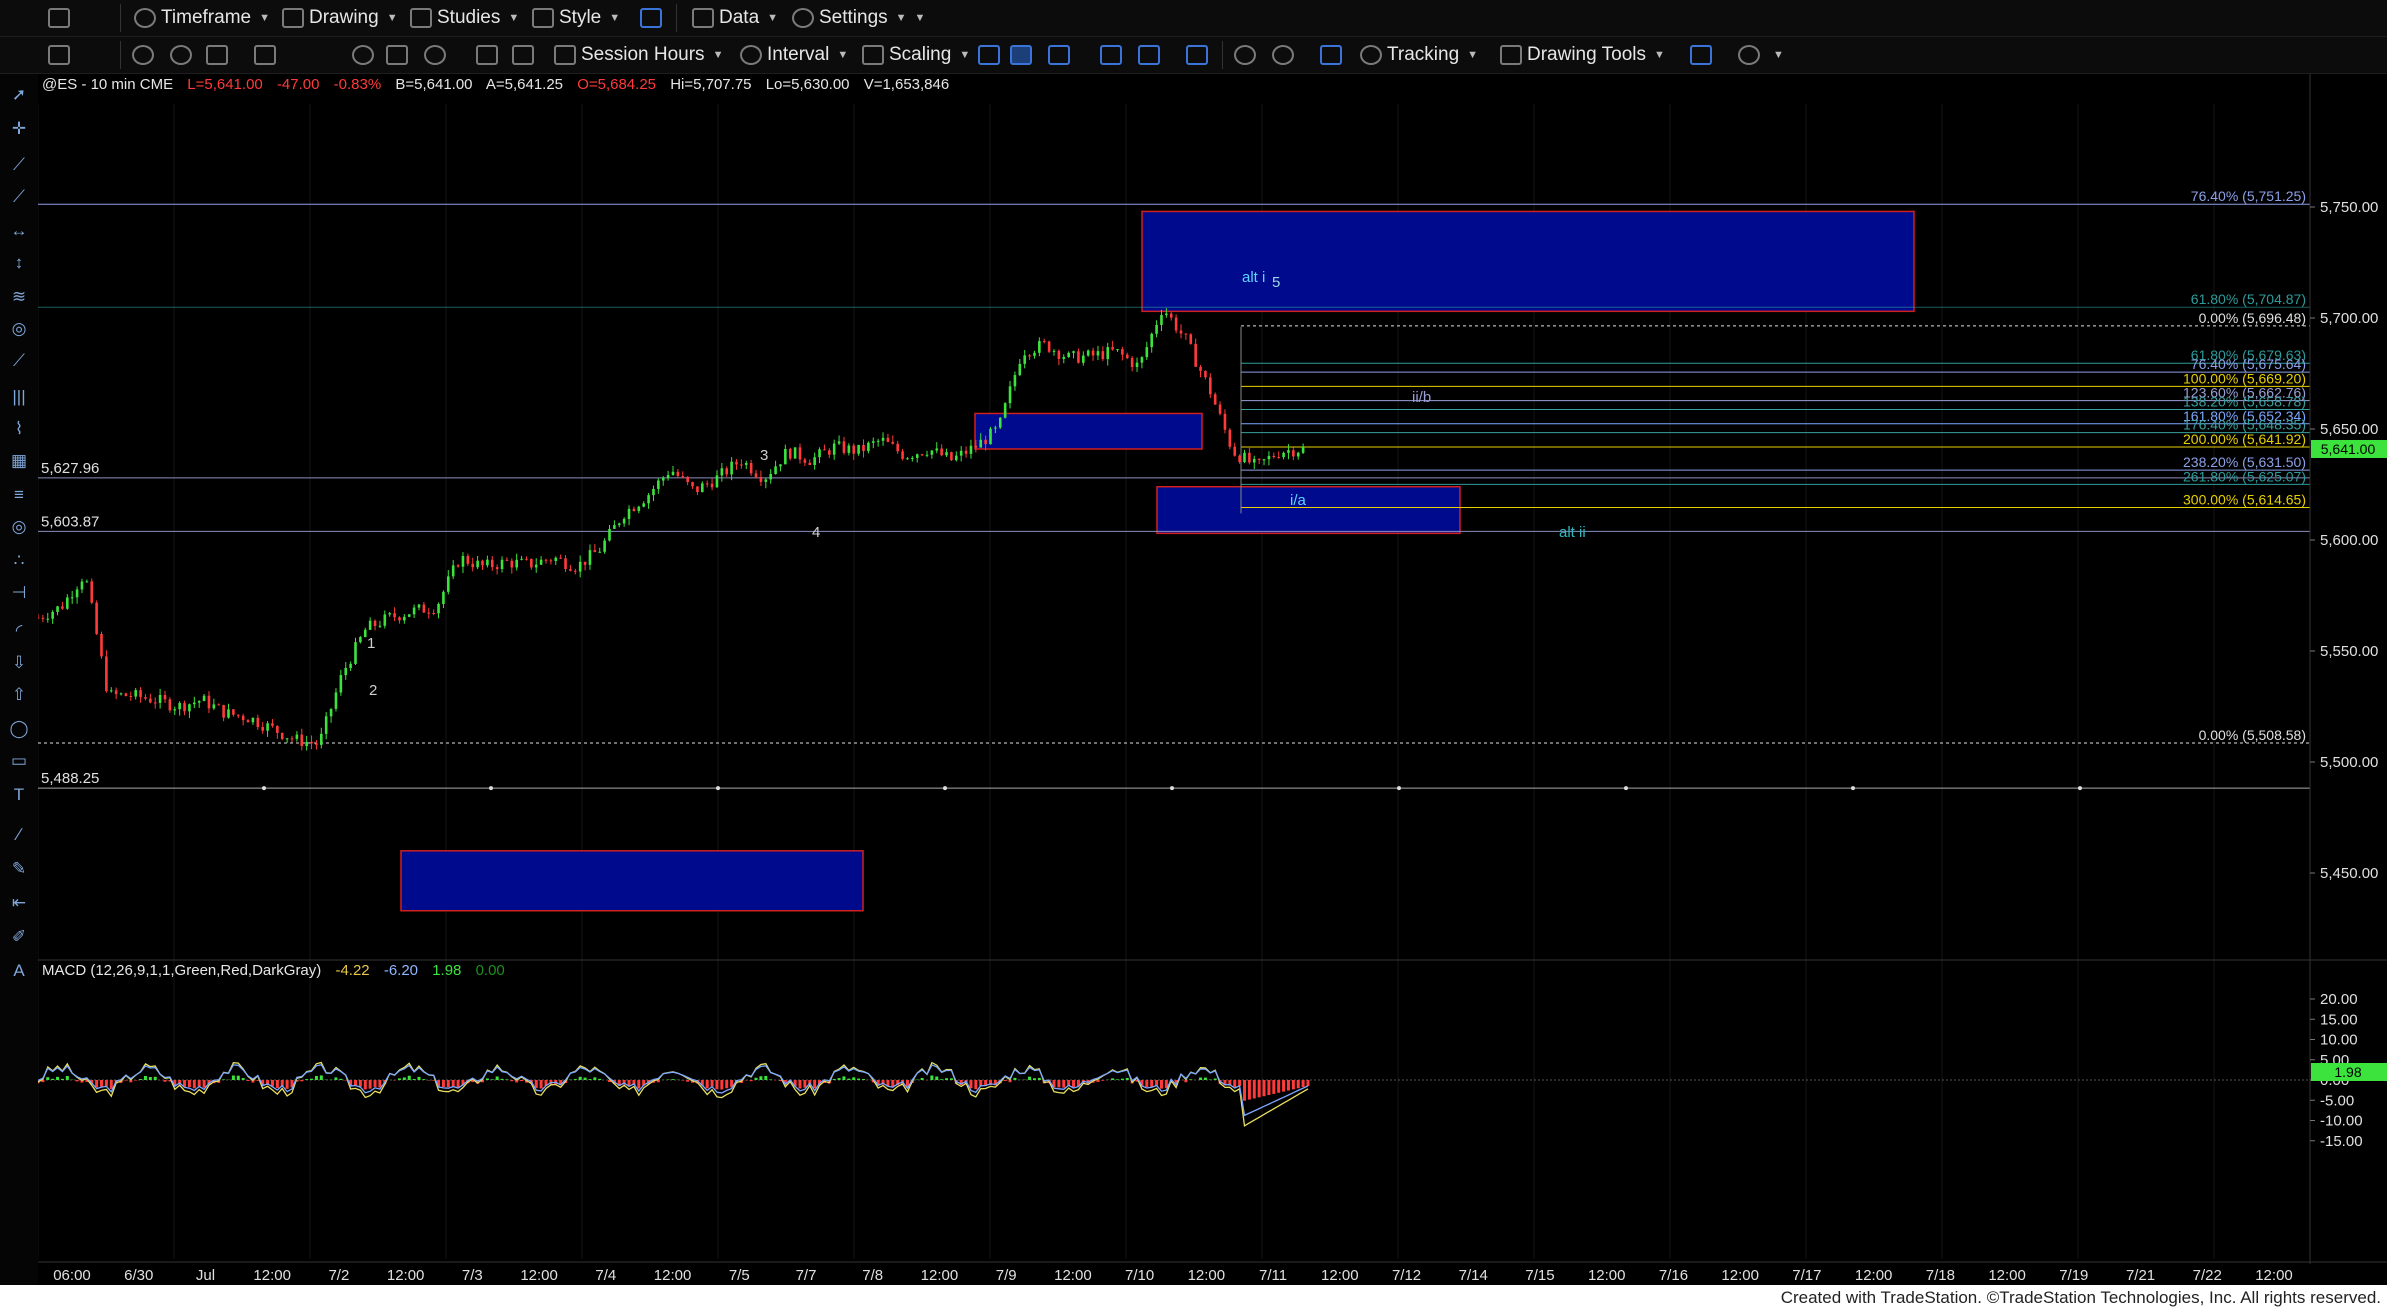  What do you see at coordinates (61, 55) in the screenshot?
I see `new-chart-button` at bounding box center [61, 55].